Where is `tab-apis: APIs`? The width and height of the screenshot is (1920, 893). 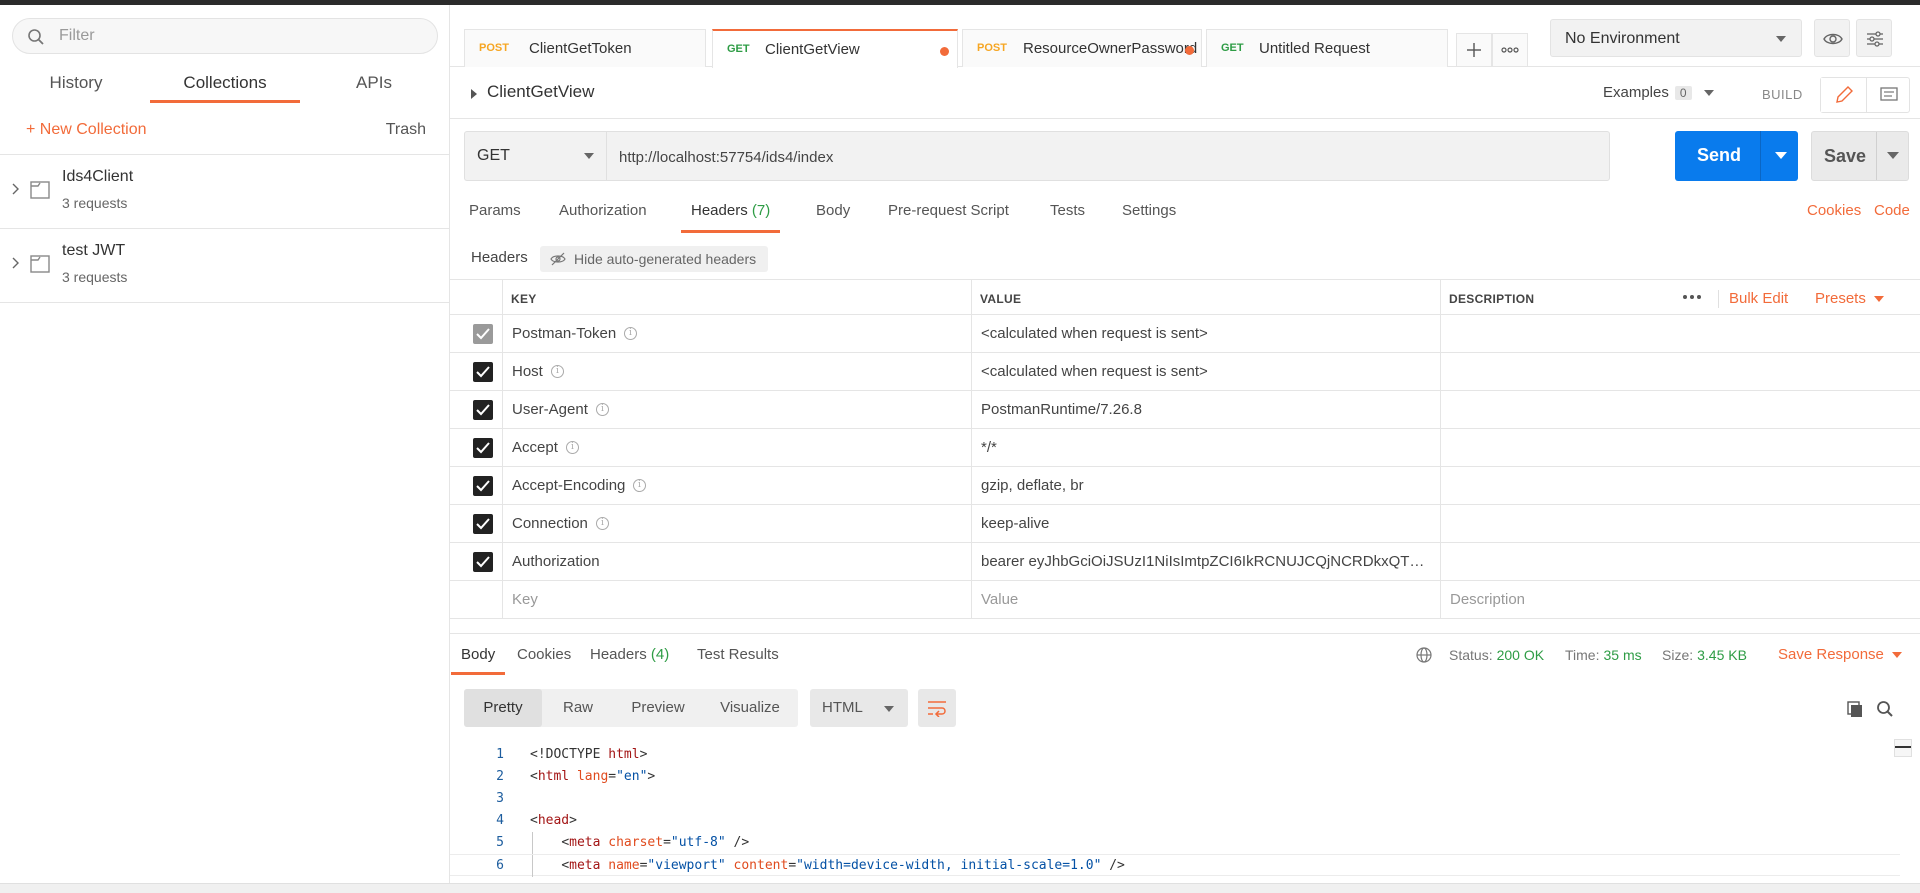
tab-apis: APIs is located at coordinates (374, 89).